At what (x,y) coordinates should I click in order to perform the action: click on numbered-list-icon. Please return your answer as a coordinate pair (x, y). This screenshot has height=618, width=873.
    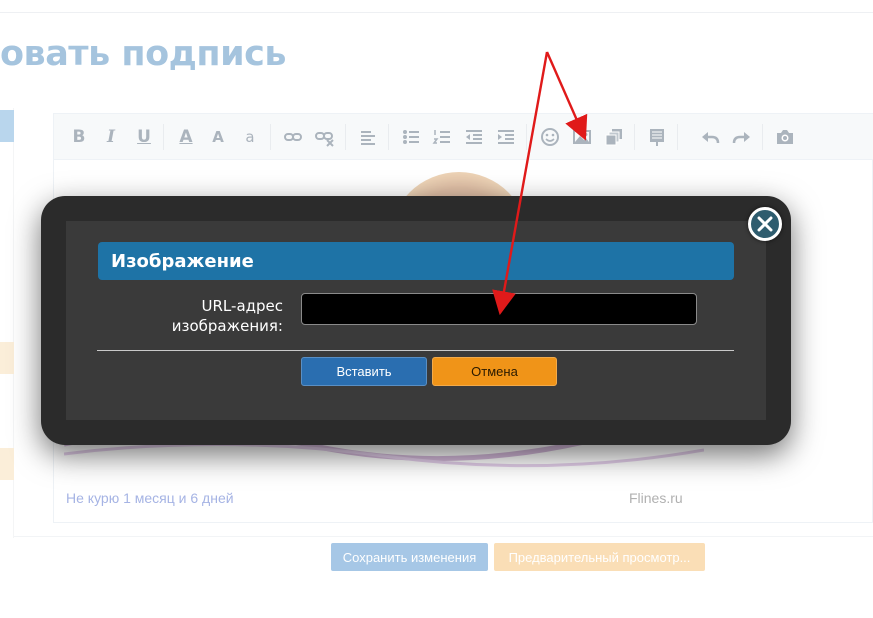
    Looking at the image, I should click on (442, 137).